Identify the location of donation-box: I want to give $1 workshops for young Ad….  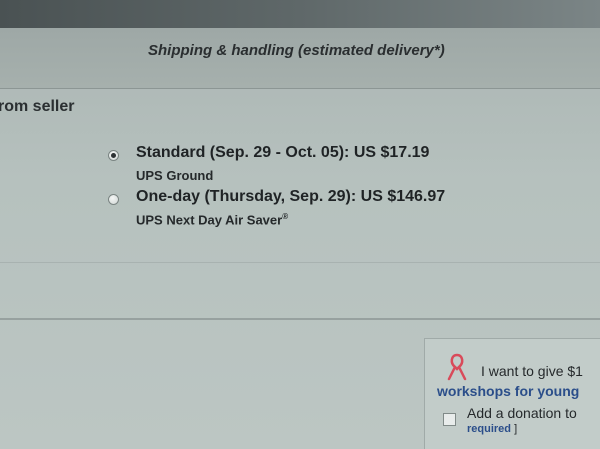
(512, 393).